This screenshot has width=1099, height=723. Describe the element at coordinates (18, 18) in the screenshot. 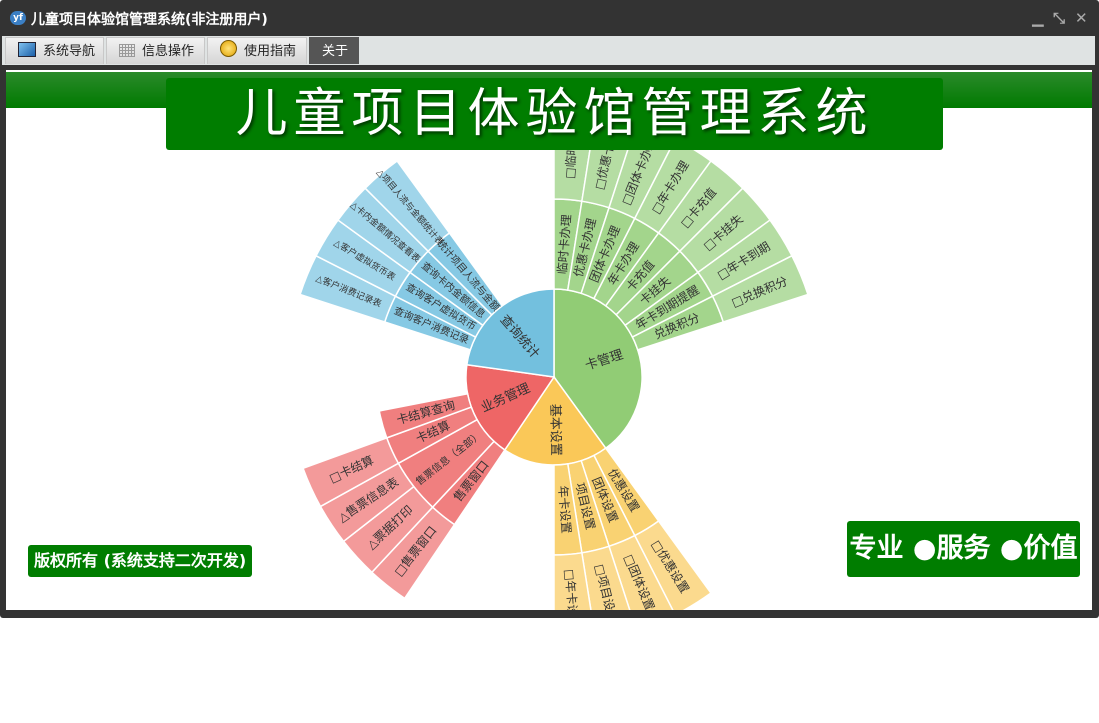

I see `app-logo-icon: yf` at that location.